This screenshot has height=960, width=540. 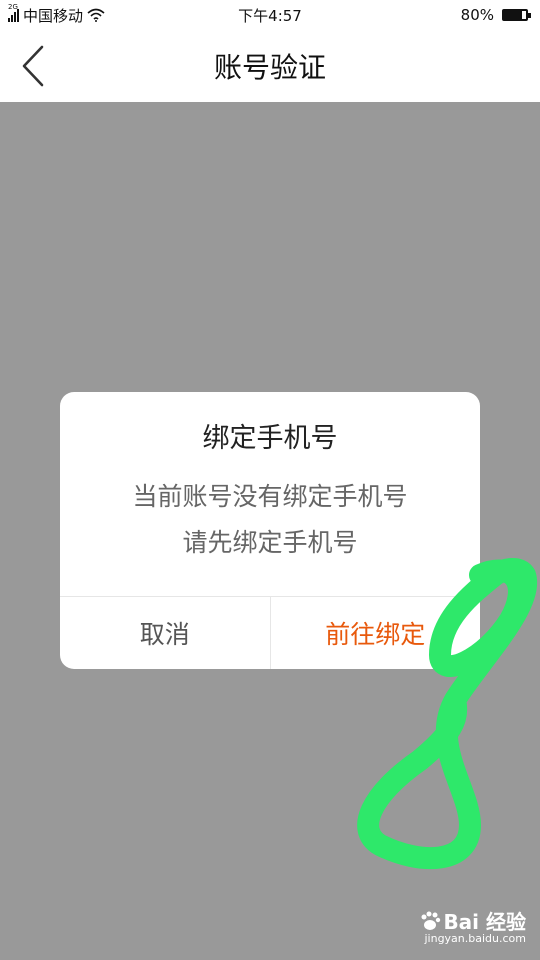 I want to click on status-right: 80%, so click(x=495, y=15).